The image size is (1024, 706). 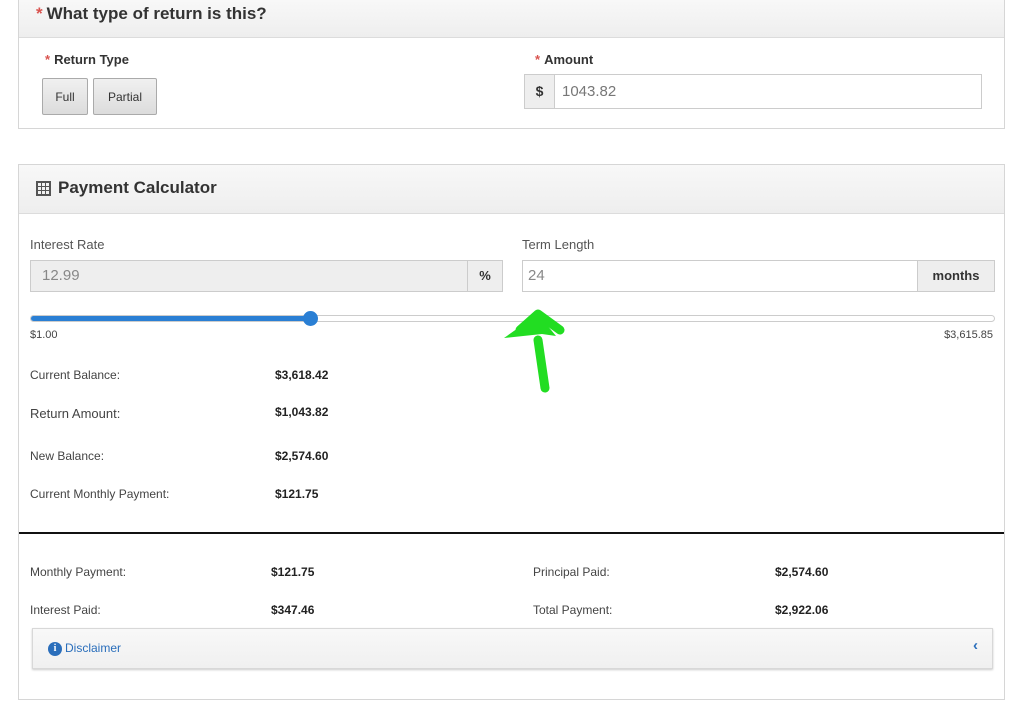 What do you see at coordinates (43, 188) in the screenshot?
I see `calculator-icon` at bounding box center [43, 188].